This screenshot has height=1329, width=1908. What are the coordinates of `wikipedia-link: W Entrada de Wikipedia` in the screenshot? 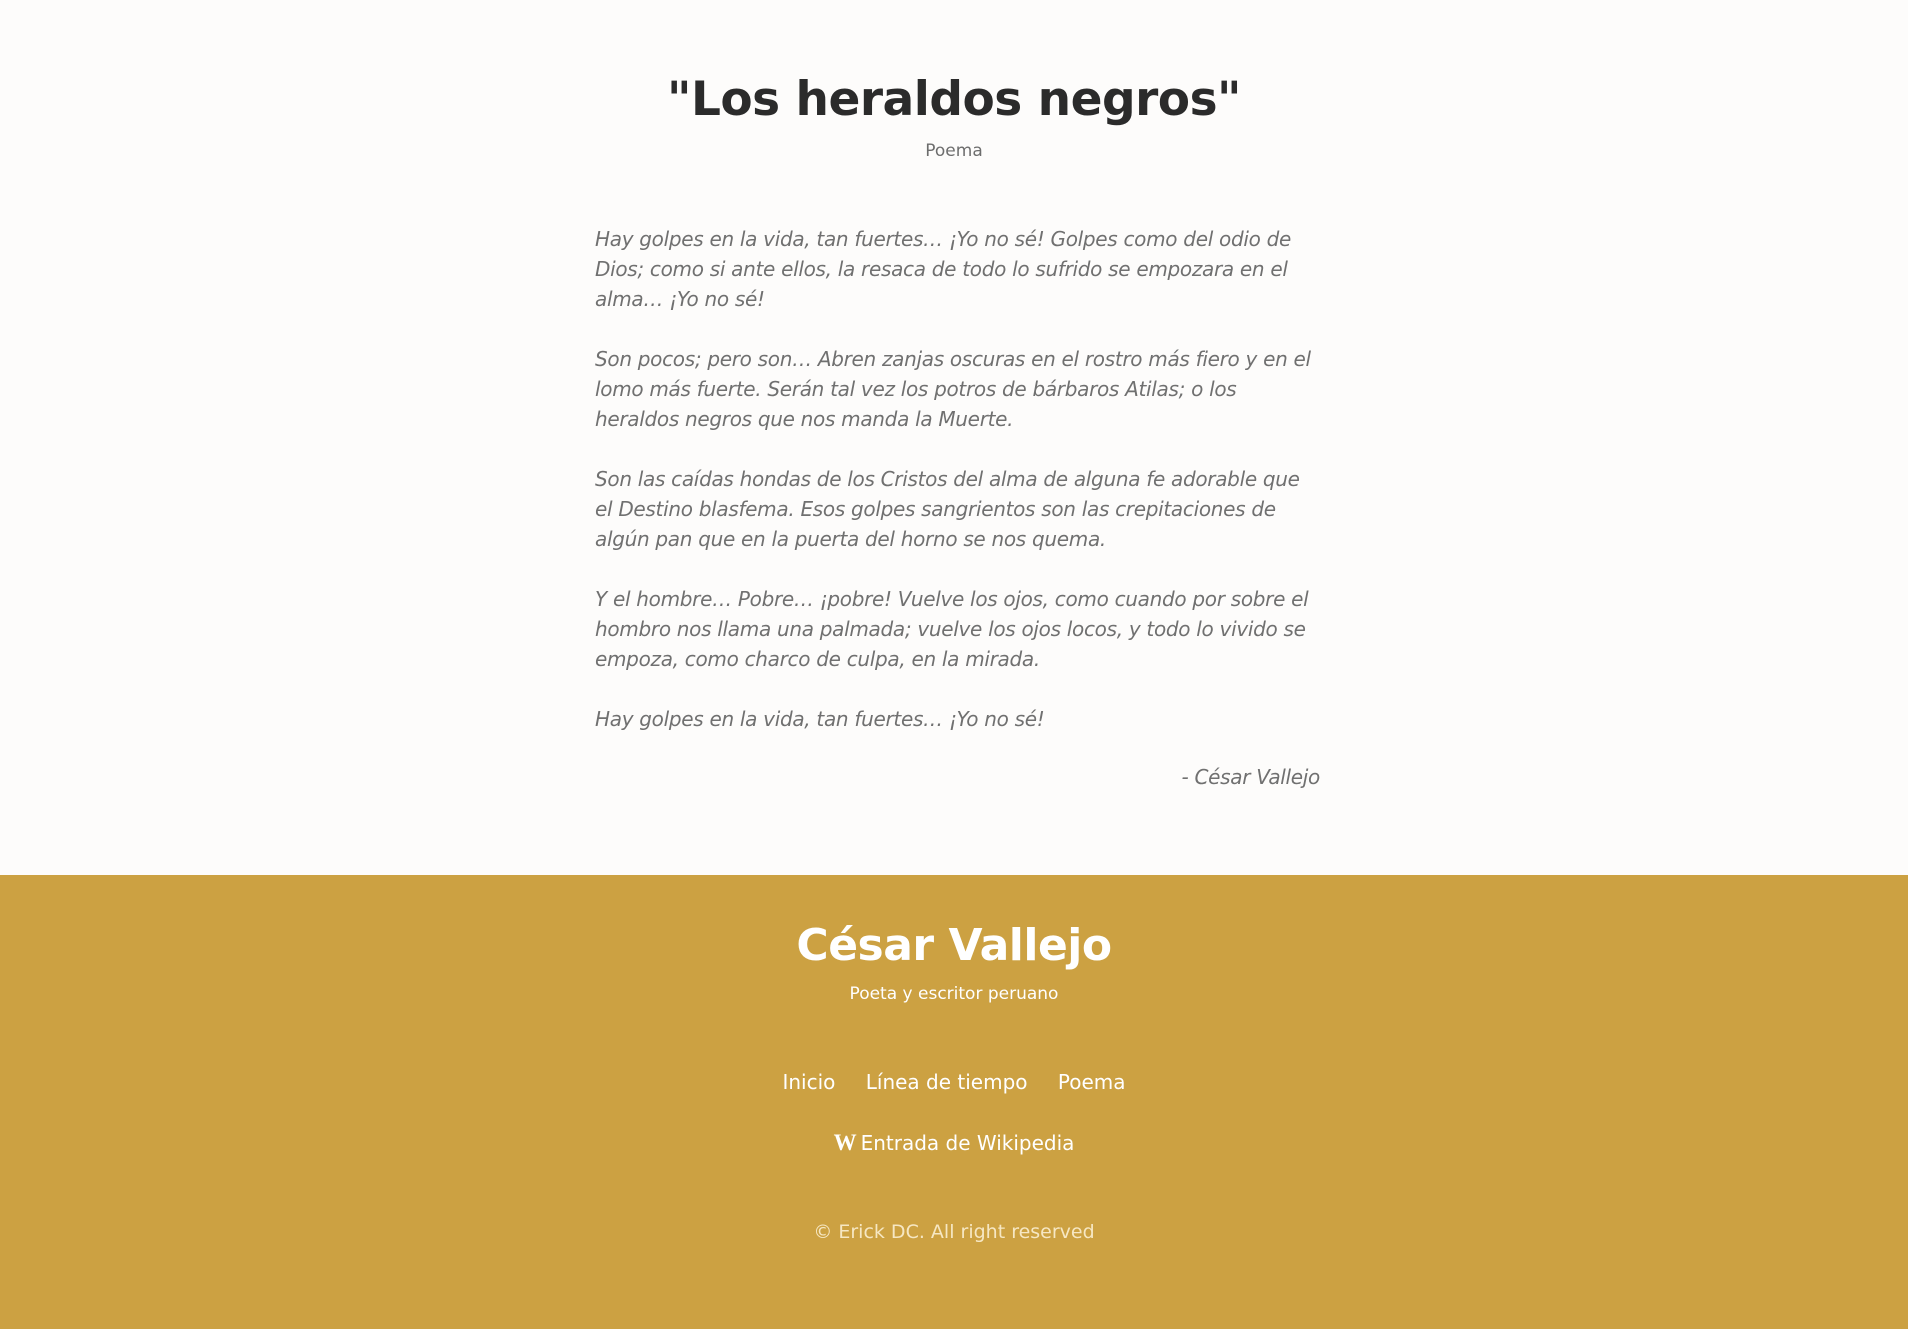 It's located at (954, 1142).